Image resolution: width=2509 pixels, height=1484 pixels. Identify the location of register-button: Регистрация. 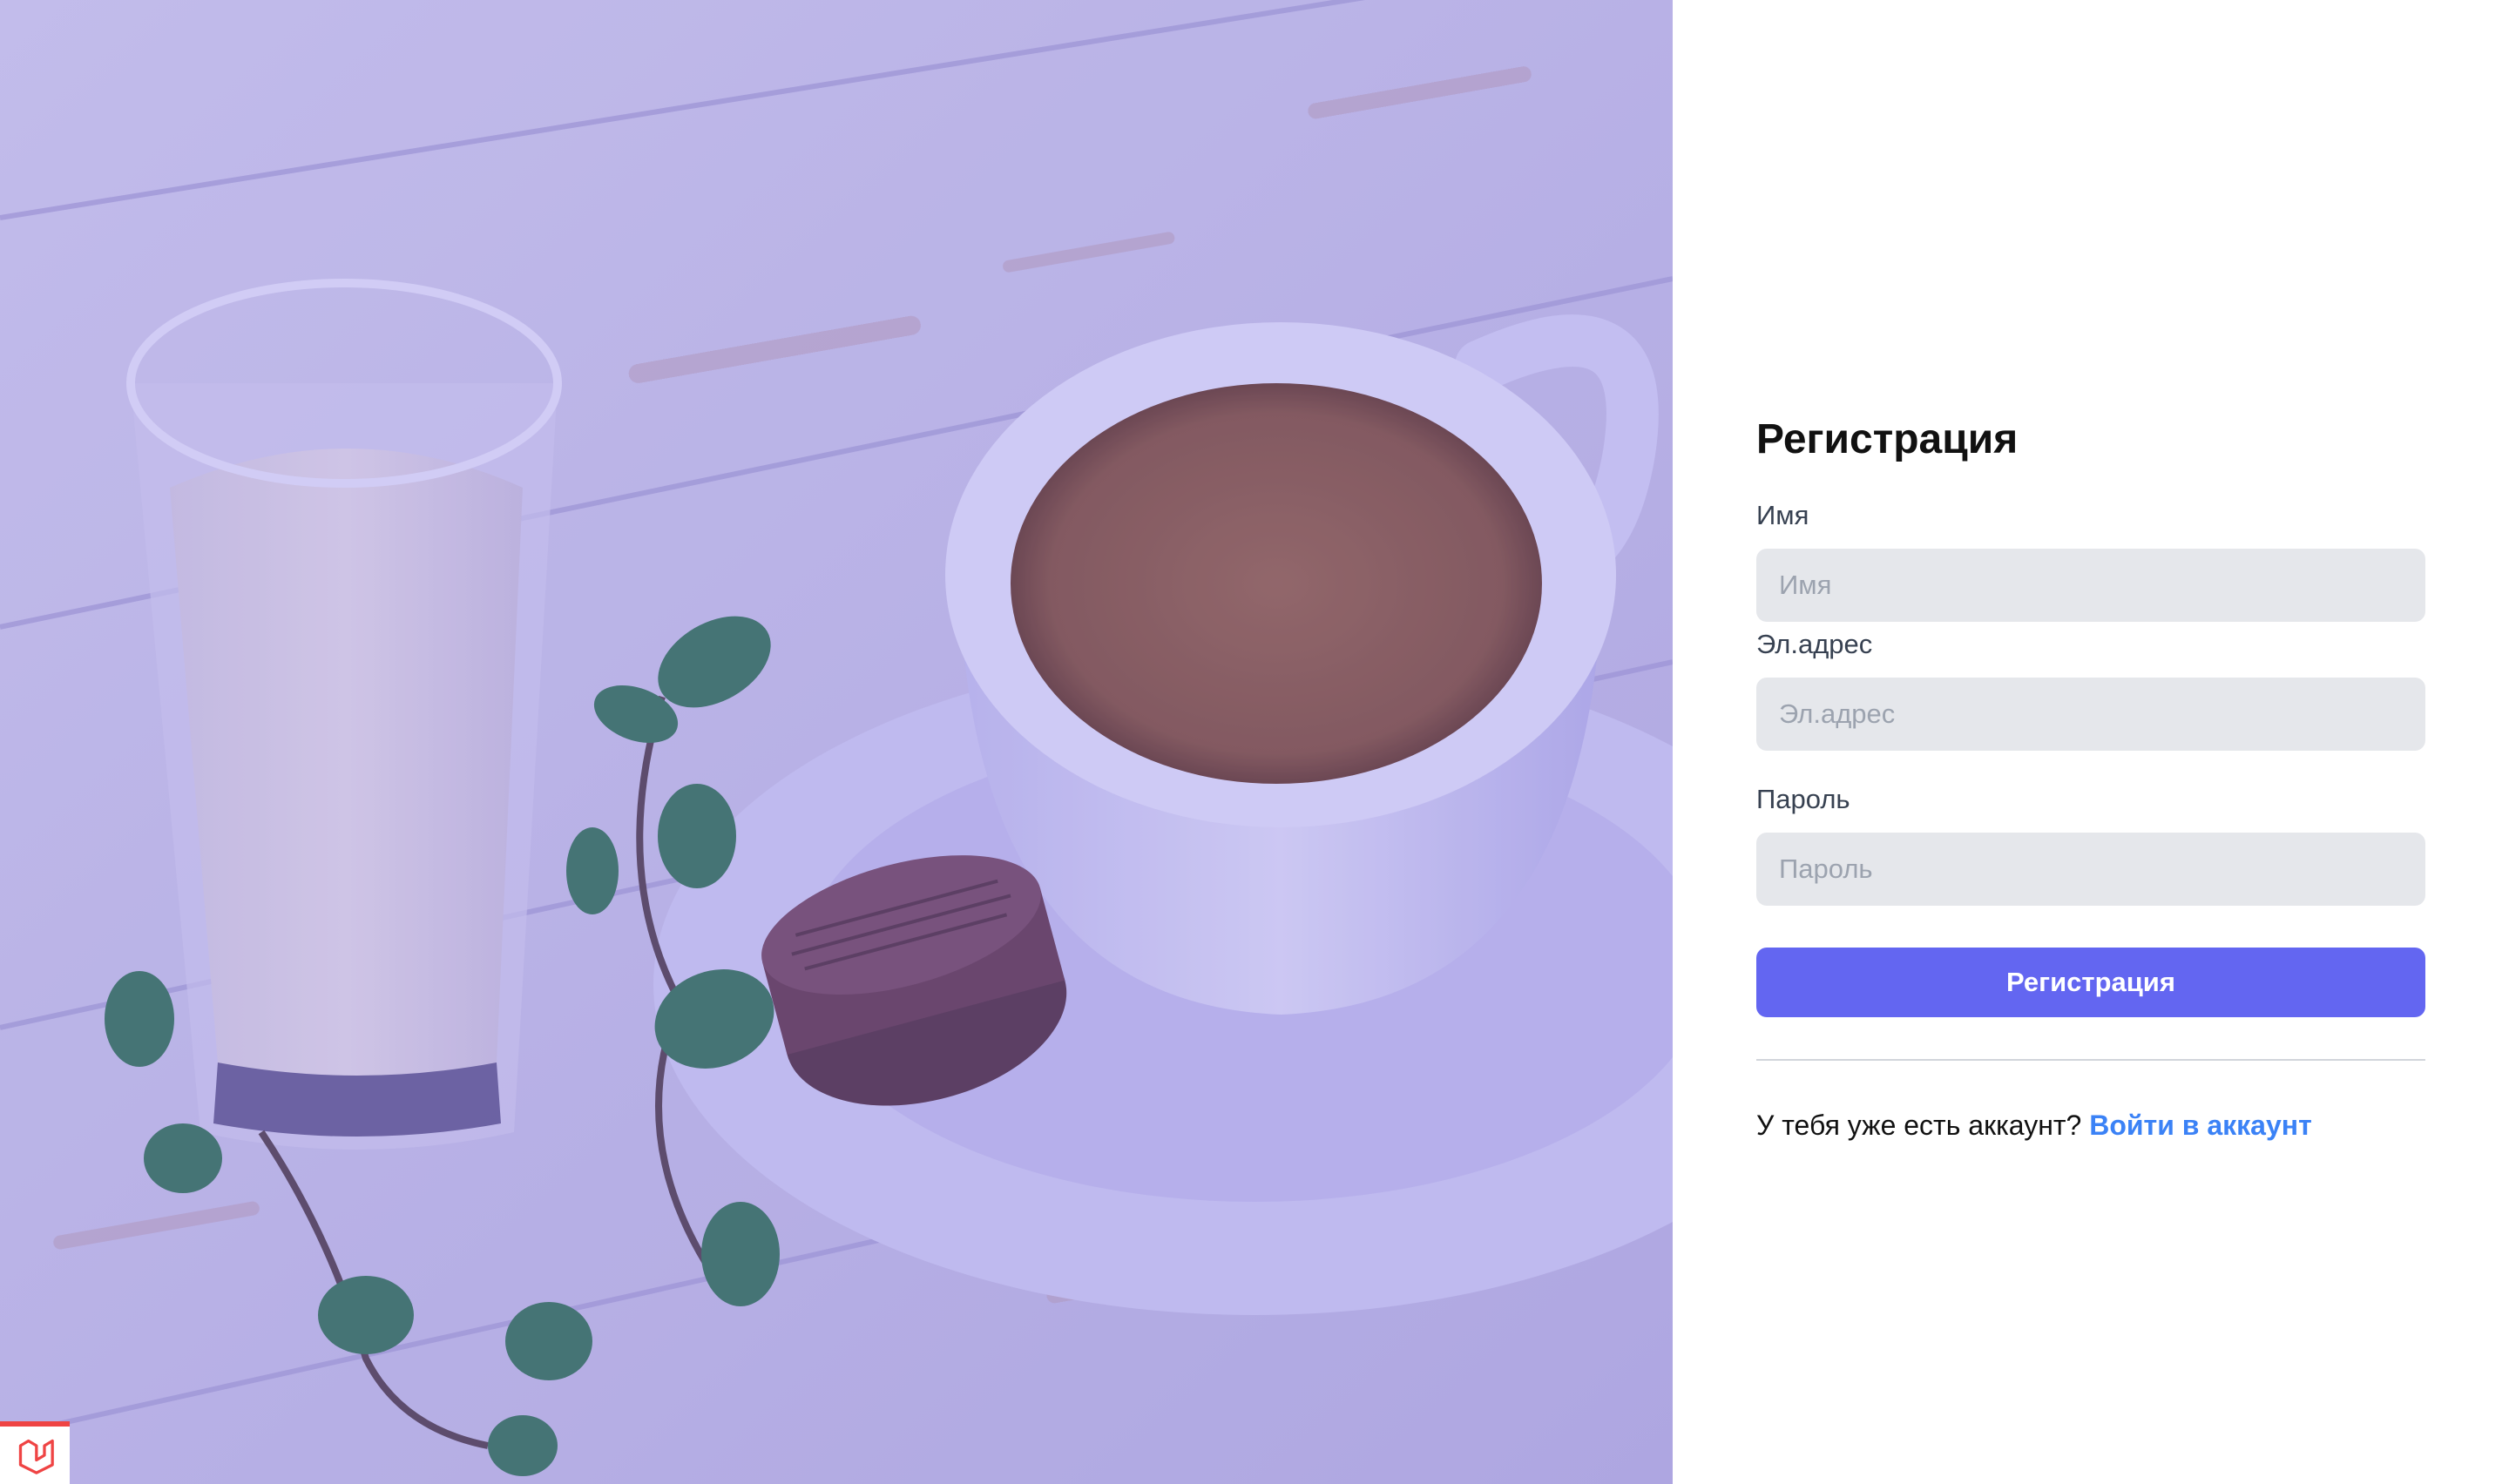
(2090, 982).